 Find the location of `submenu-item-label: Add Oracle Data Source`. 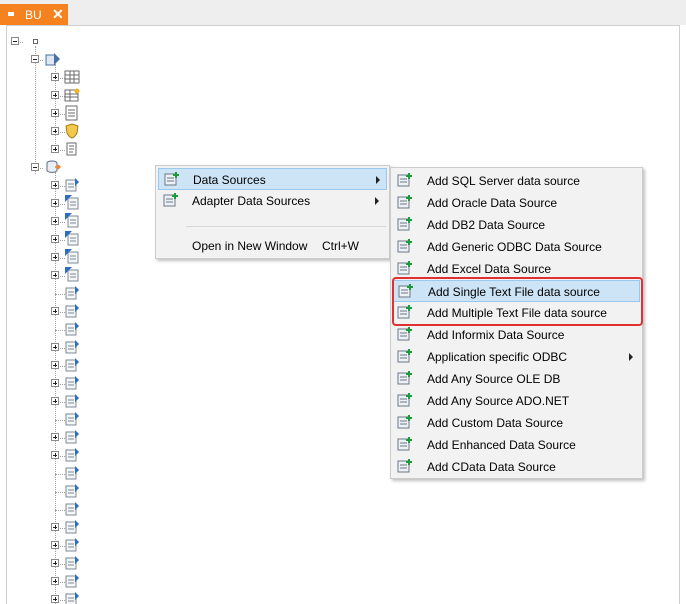

submenu-item-label: Add Oracle Data Source is located at coordinates (492, 203).